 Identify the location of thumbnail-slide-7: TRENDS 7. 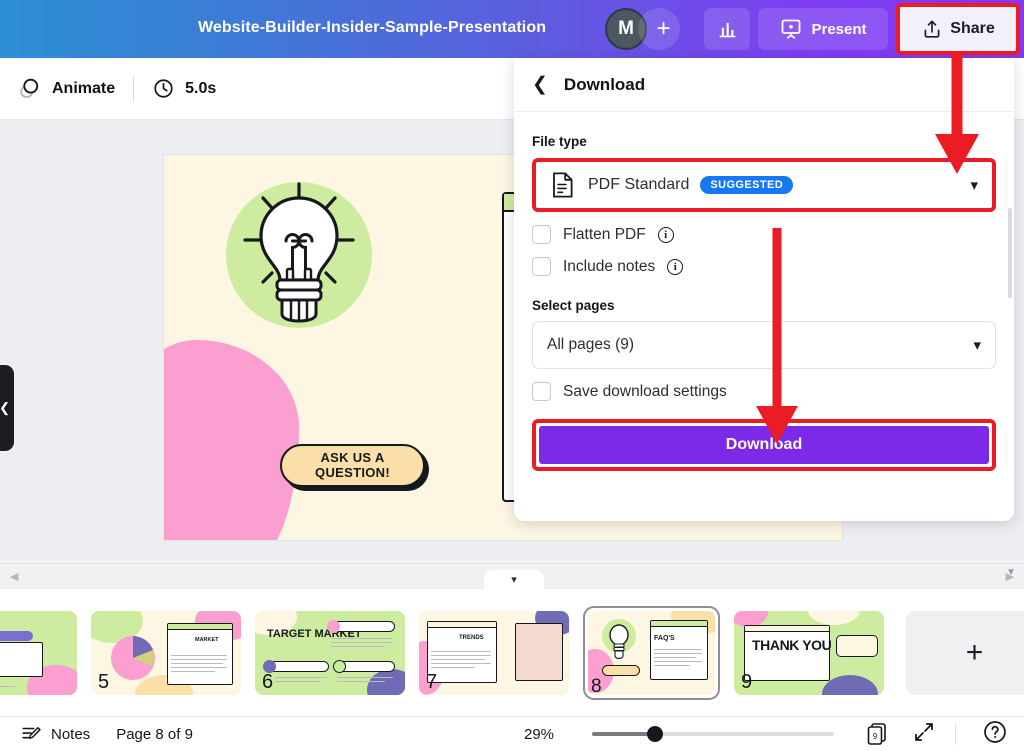
(494, 652).